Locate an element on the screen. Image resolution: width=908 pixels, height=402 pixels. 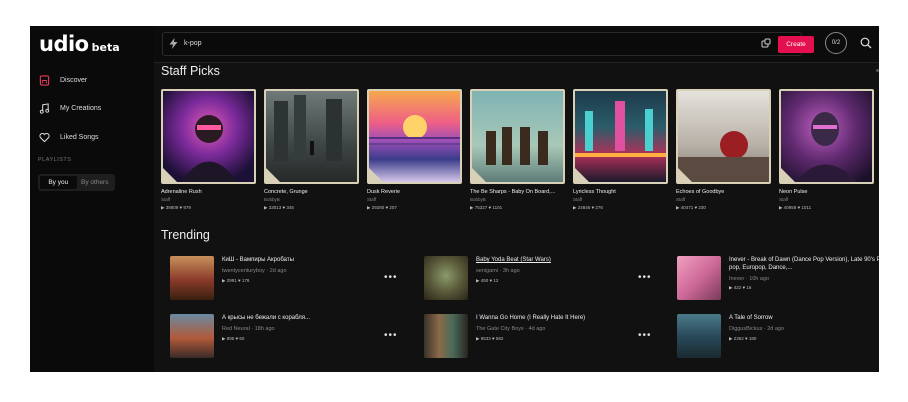
track-title: Lyricless Thought is located at coordinates (620, 192).